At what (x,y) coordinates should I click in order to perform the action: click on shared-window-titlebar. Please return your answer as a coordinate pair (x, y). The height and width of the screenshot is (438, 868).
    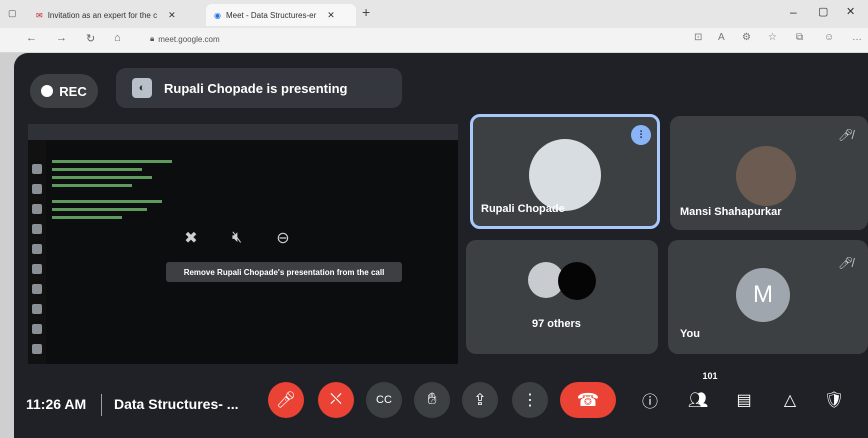
    Looking at the image, I should click on (243, 132).